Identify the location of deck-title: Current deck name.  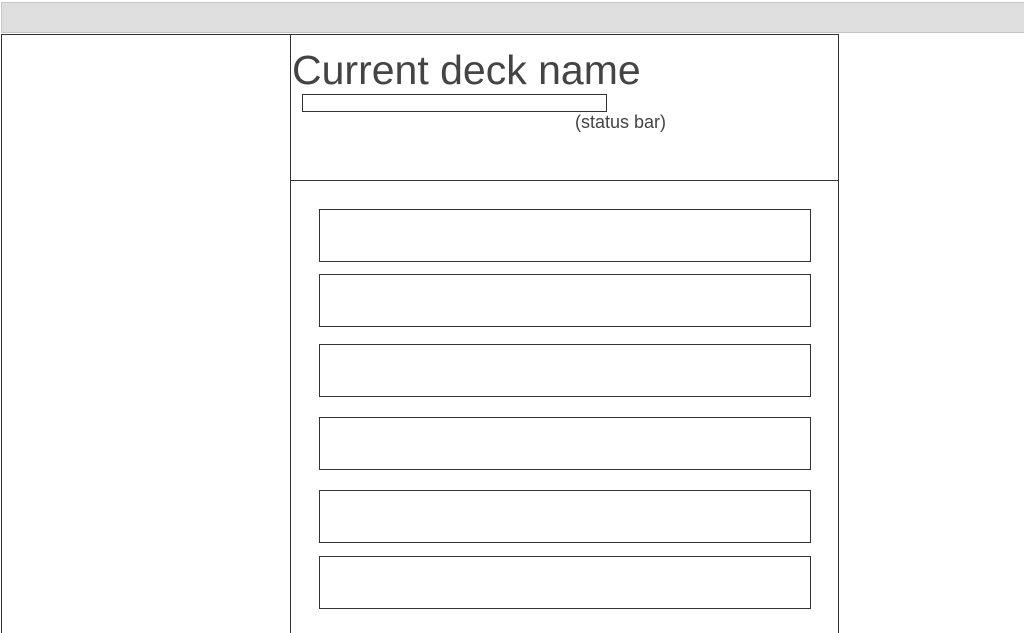
(466, 70).